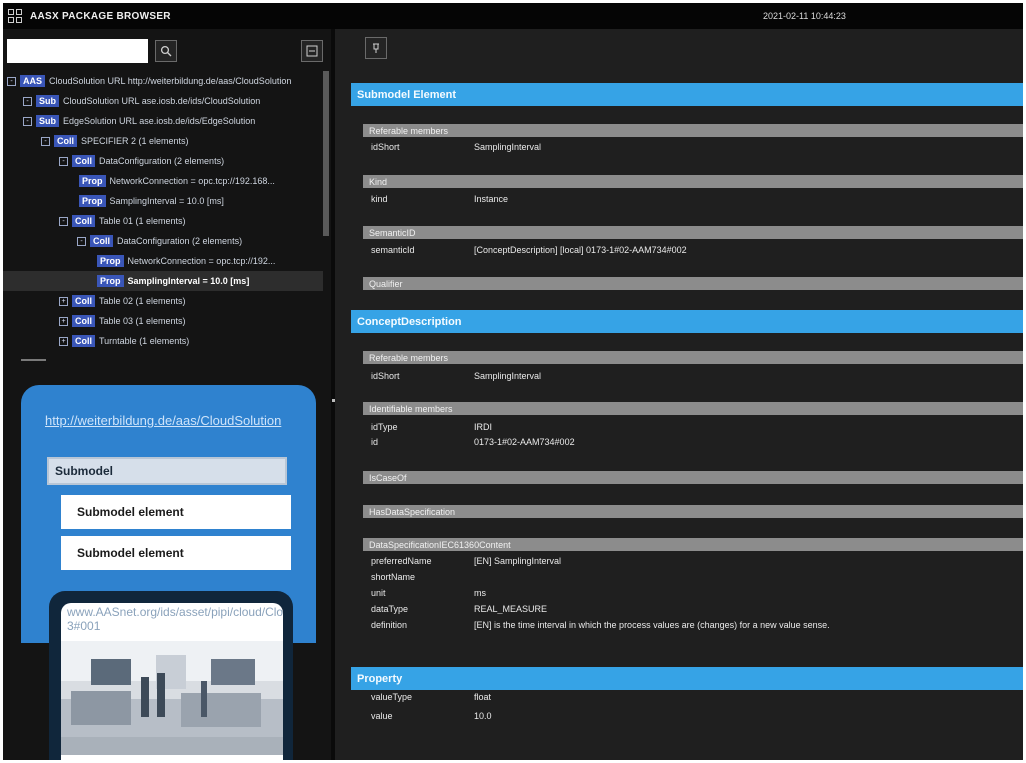 This screenshot has width=1026, height=763. What do you see at coordinates (483, 716) in the screenshot?
I see `field-value: 10.0` at bounding box center [483, 716].